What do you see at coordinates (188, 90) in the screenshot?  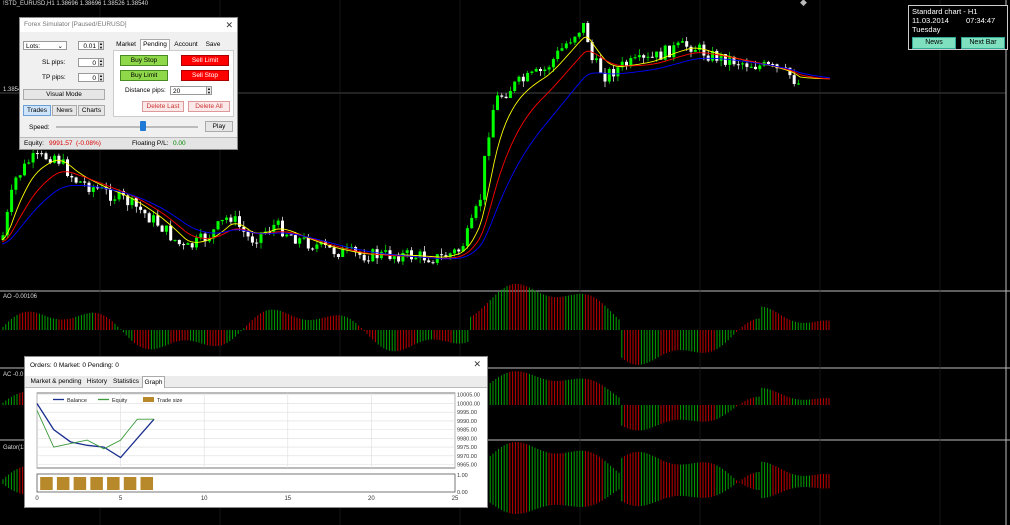 I see `distance-pips-input: 20` at bounding box center [188, 90].